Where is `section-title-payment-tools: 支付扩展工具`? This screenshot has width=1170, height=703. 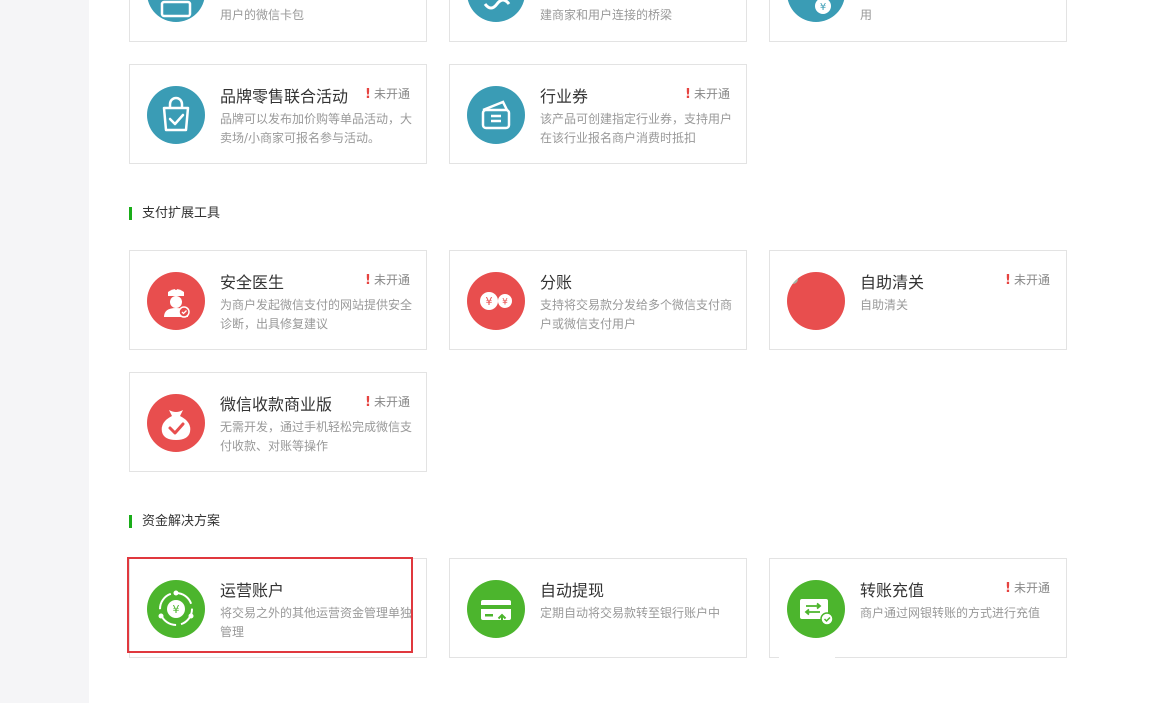
section-title-payment-tools: 支付扩展工具 is located at coordinates (174, 213).